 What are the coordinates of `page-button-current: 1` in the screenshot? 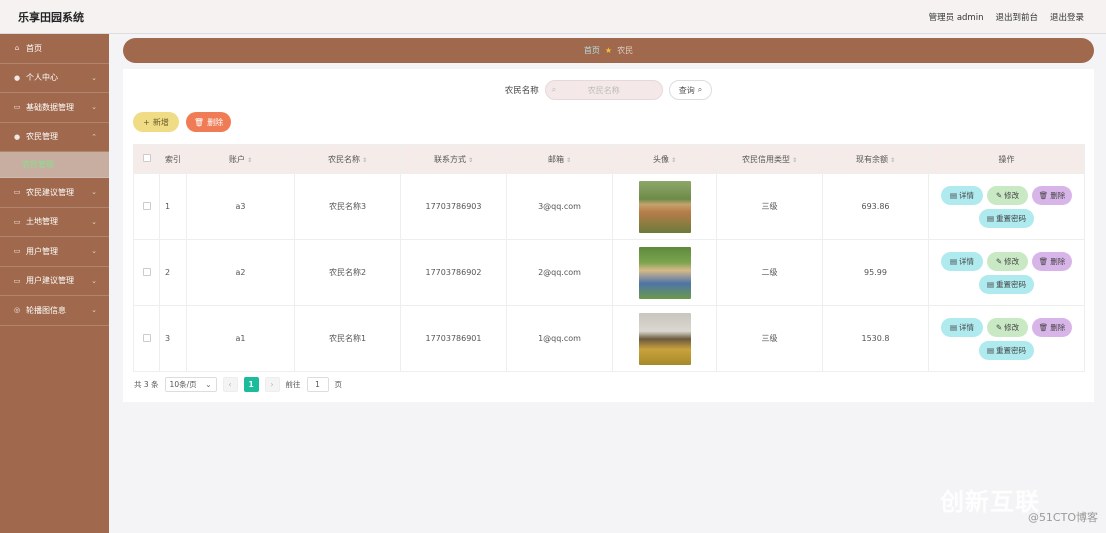 It's located at (251, 384).